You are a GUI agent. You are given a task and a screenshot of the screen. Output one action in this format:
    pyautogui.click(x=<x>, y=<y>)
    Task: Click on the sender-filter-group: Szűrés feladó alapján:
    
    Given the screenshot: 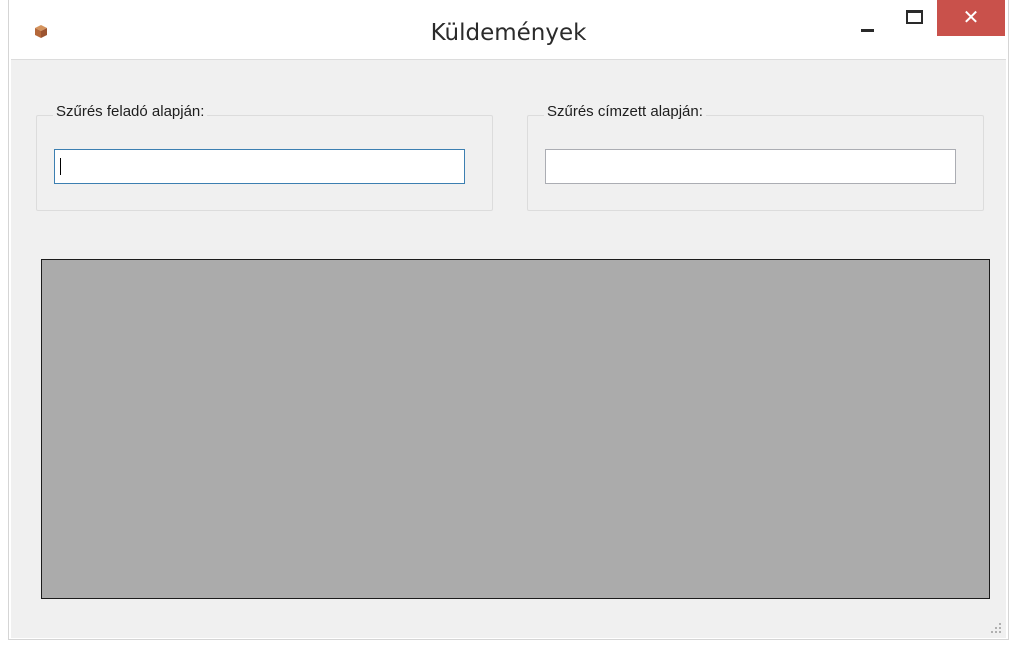 What is the action you would take?
    pyautogui.click(x=264, y=157)
    